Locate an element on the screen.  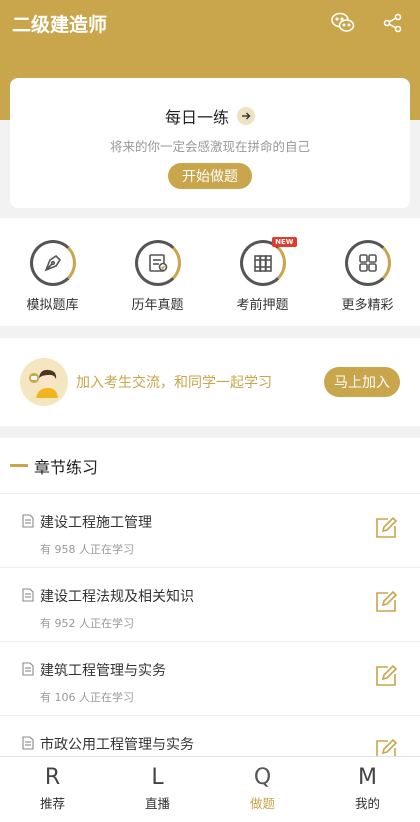
new-badge: NEW is located at coordinates (284, 242).